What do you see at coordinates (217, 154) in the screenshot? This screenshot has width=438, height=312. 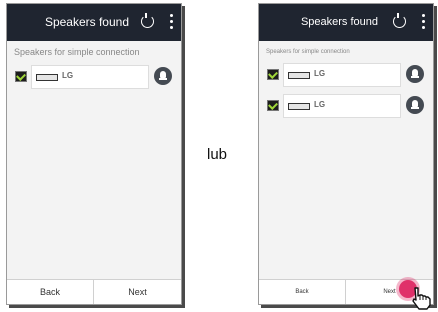 I see `separator-text: lub` at bounding box center [217, 154].